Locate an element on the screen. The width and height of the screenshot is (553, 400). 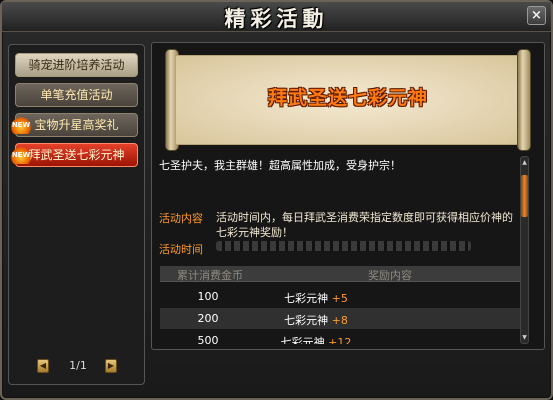
activity-intro: 七圣护夫，我主群雄！超高属性加成，受身护宗！ is located at coordinates (280, 165).